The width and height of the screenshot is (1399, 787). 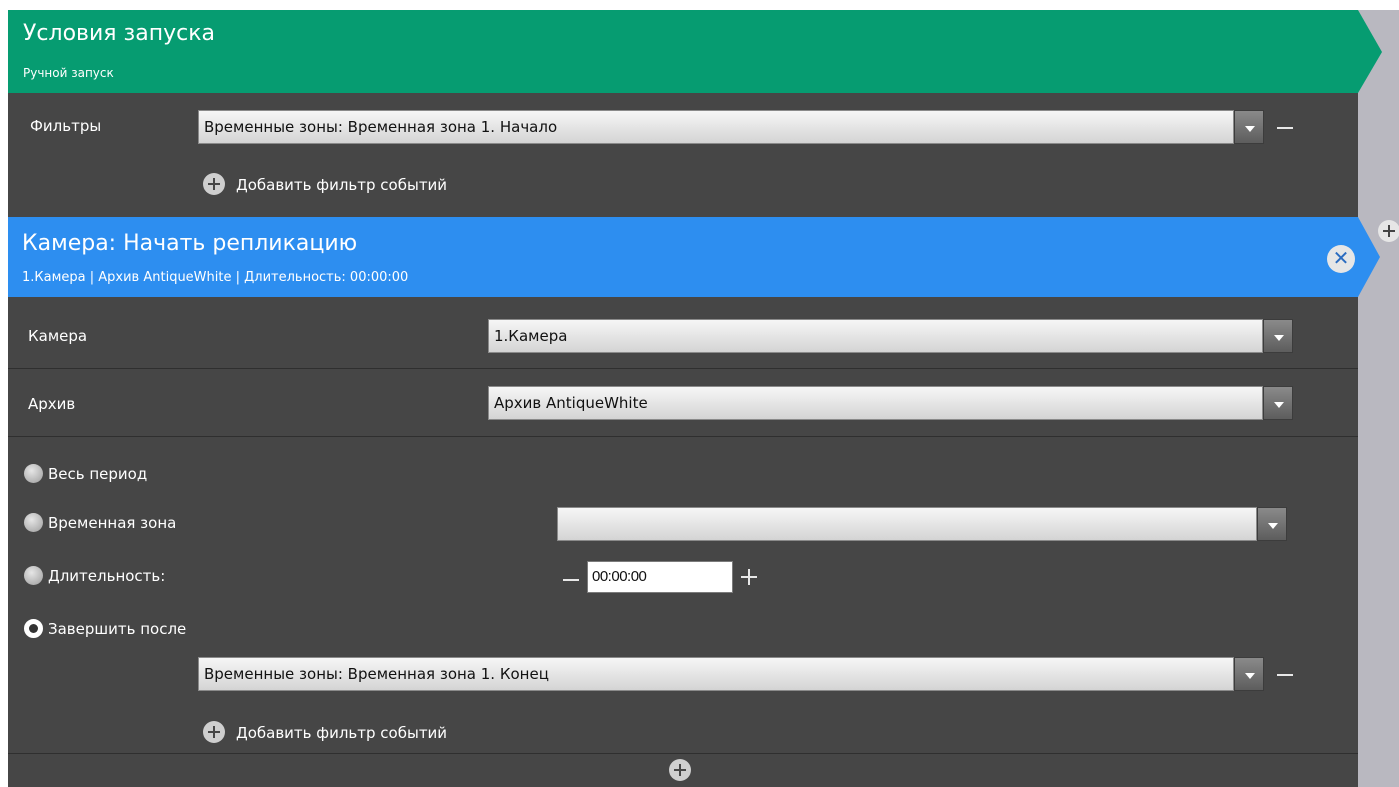 What do you see at coordinates (117, 629) in the screenshot?
I see `finish-after-label: Завершить после` at bounding box center [117, 629].